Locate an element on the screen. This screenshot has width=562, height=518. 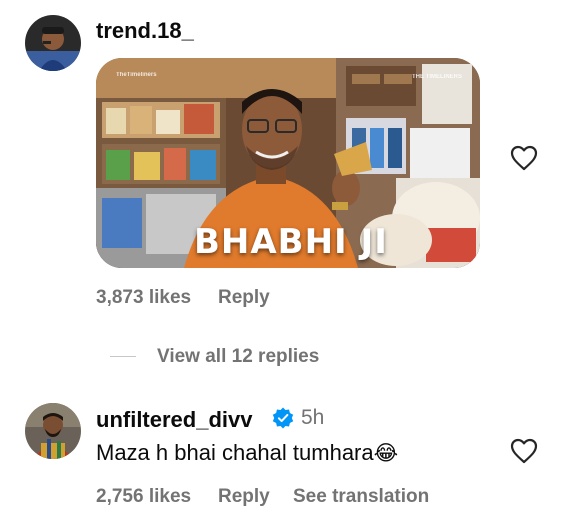
likes-count: 2,756 likes is located at coordinates (143, 497).